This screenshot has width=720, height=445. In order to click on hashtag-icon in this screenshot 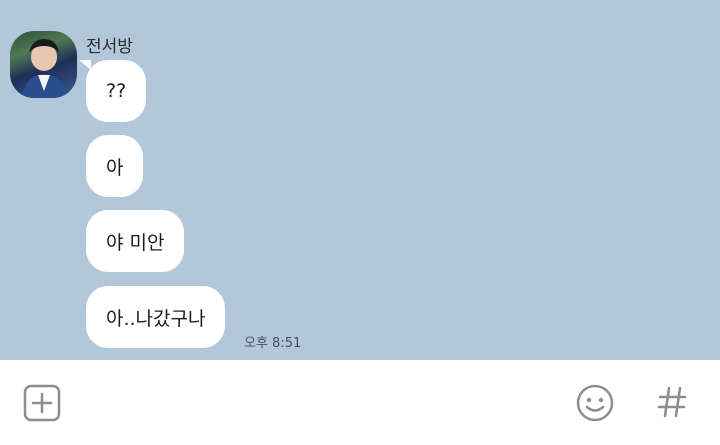, I will do `click(672, 402)`.